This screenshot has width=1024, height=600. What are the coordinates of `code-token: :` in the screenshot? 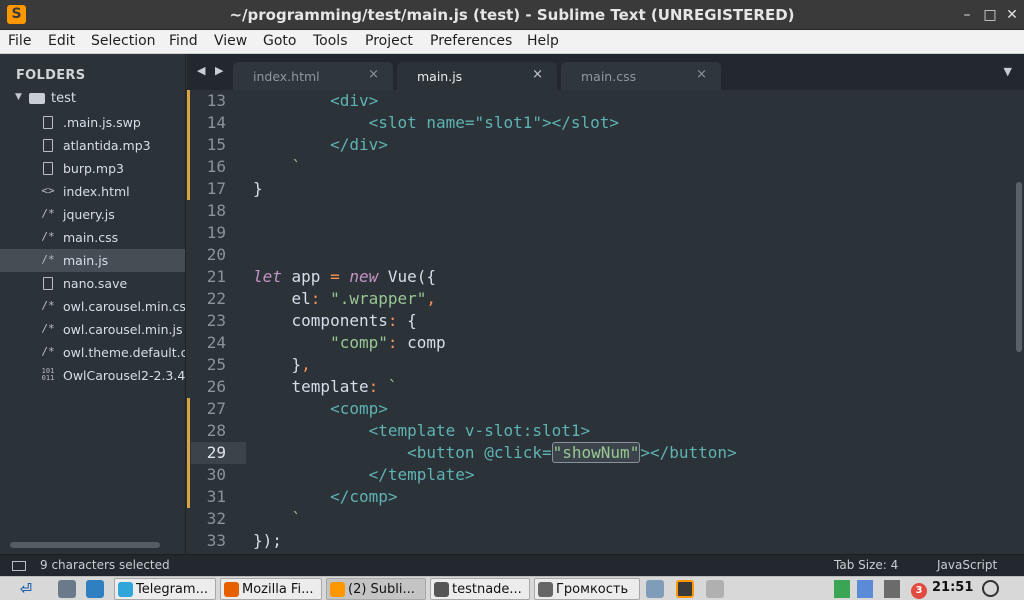 It's located at (392, 320).